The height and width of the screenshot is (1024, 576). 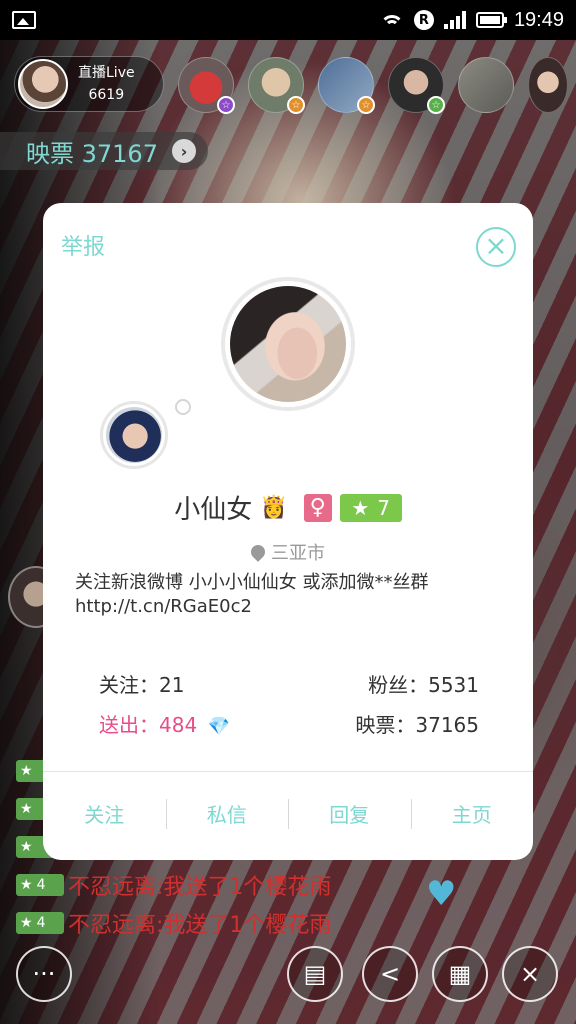 What do you see at coordinates (298, 553) in the screenshot?
I see `location-text: 三亚市` at bounding box center [298, 553].